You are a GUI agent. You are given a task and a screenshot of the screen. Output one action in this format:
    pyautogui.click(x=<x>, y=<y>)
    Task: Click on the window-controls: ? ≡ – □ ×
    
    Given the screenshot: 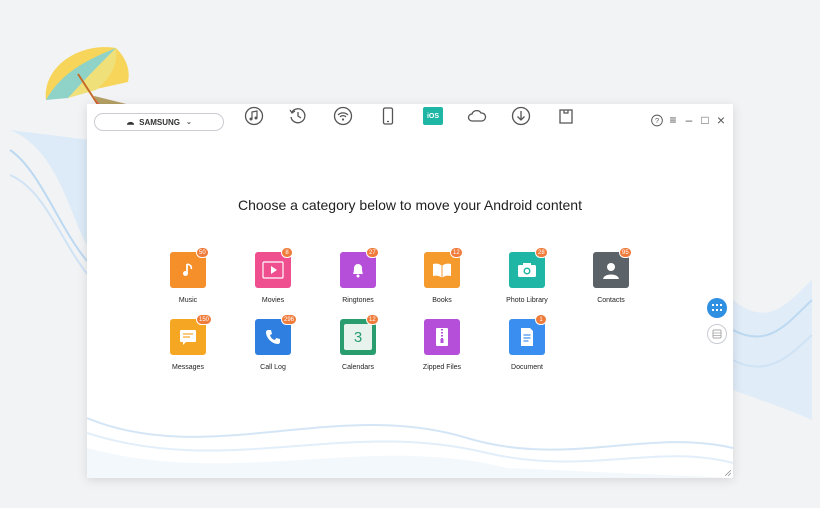 What is the action you would take?
    pyautogui.click(x=689, y=120)
    